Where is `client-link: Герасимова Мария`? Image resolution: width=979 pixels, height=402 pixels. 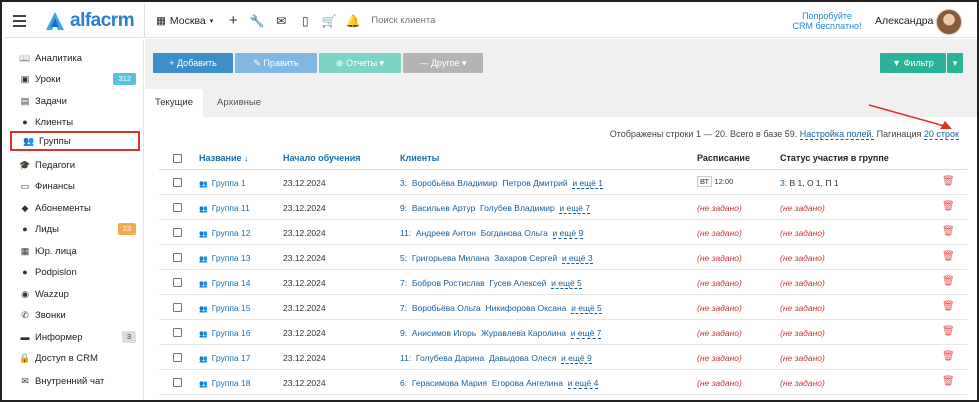 client-link: Герасимова Мария is located at coordinates (449, 383).